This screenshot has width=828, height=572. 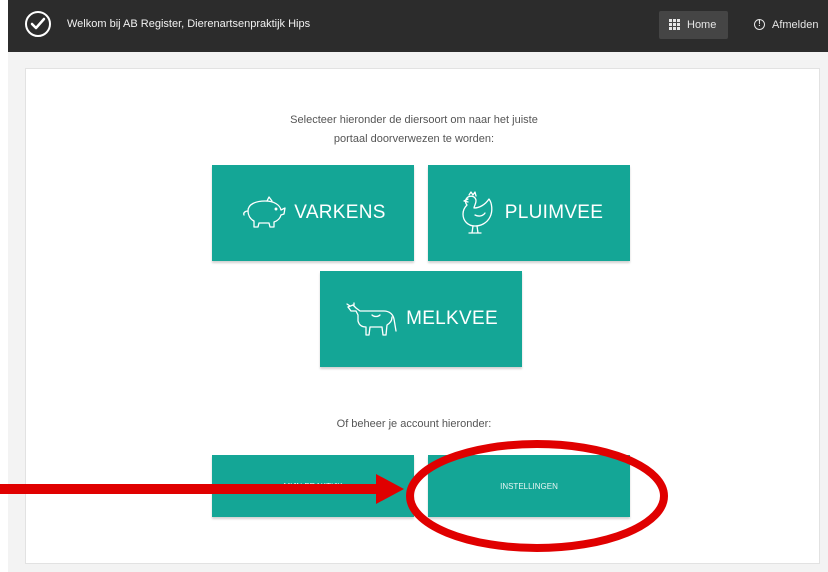 I want to click on varkens-label: VARKENS, so click(x=340, y=212).